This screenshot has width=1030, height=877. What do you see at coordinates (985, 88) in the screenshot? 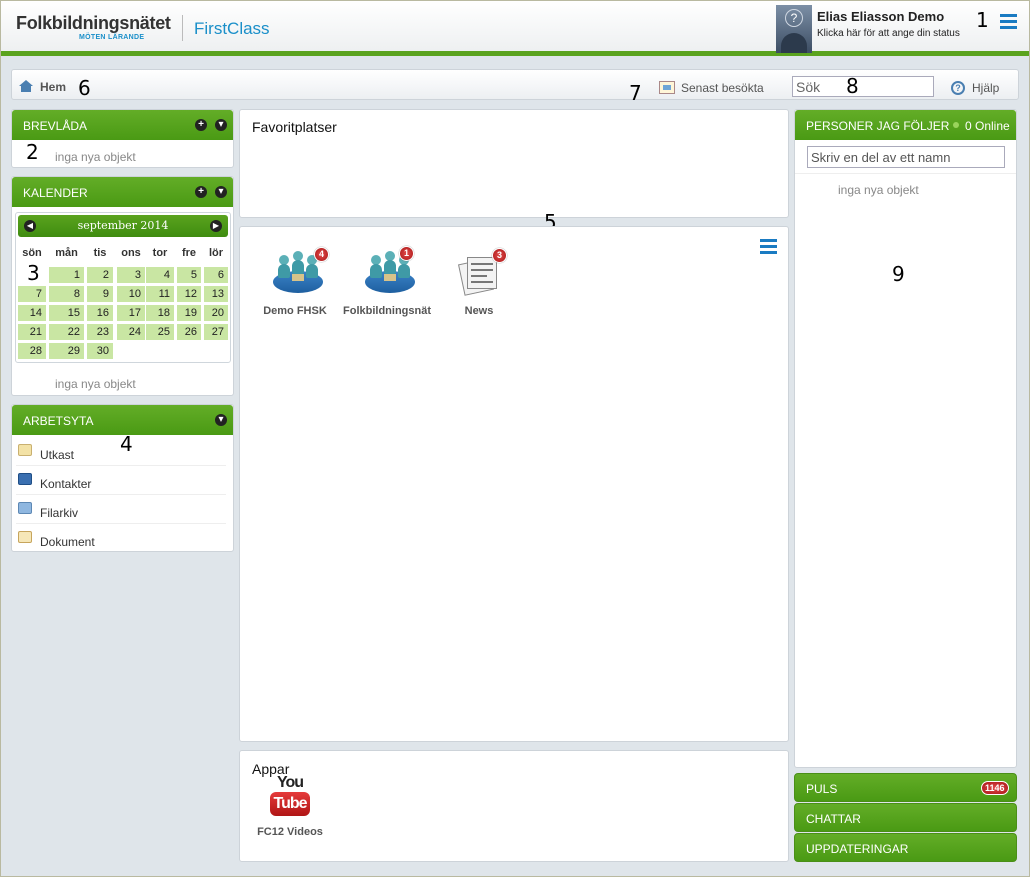
I see `help-link: Hjälp` at bounding box center [985, 88].